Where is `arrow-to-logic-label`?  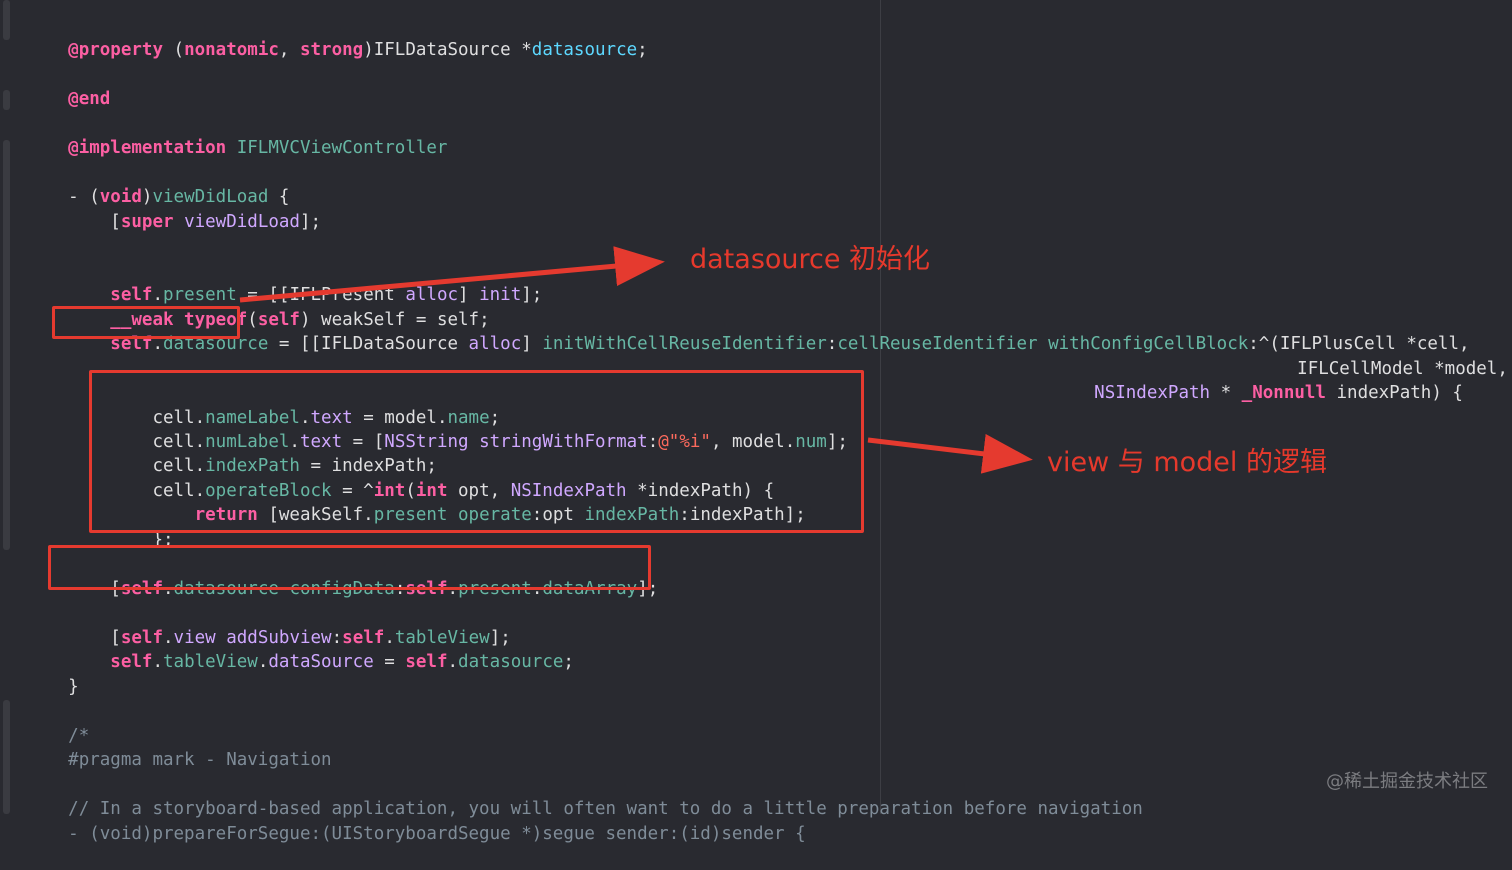
arrow-to-logic-label is located at coordinates (950, 453).